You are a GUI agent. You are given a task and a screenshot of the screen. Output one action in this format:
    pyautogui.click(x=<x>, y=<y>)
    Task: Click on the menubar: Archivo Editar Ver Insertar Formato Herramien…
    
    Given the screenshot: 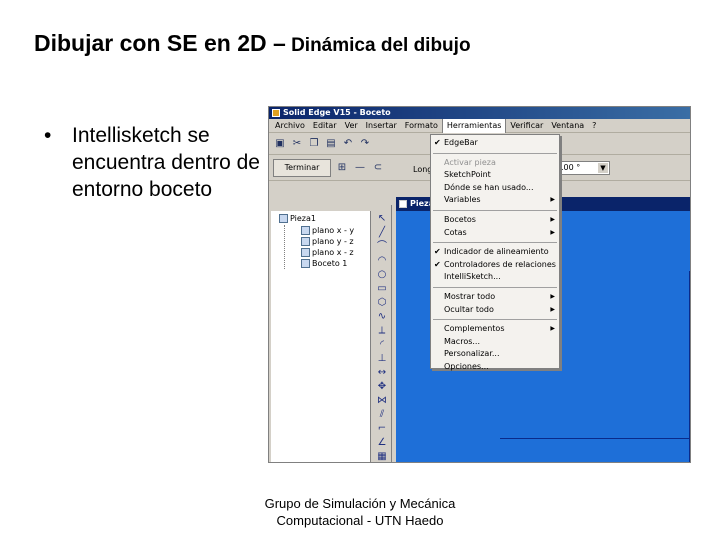 What is the action you would take?
    pyautogui.click(x=479, y=125)
    